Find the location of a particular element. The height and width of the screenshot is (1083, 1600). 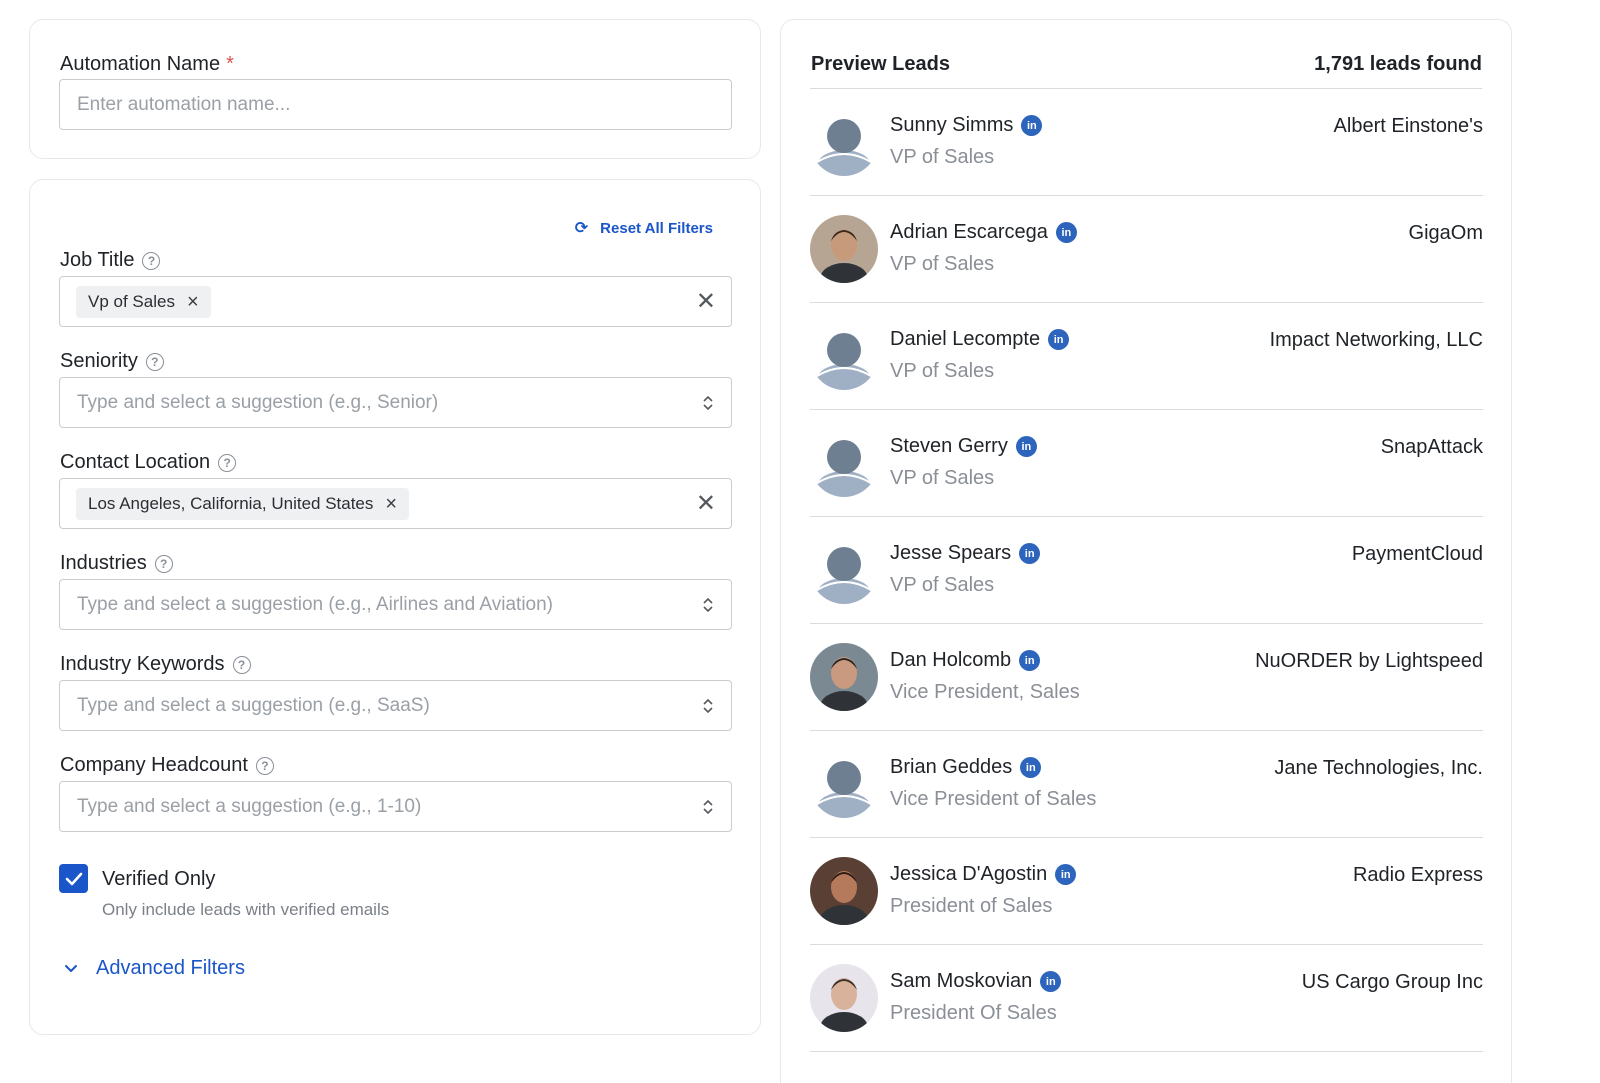

required-marker: * is located at coordinates (230, 64).